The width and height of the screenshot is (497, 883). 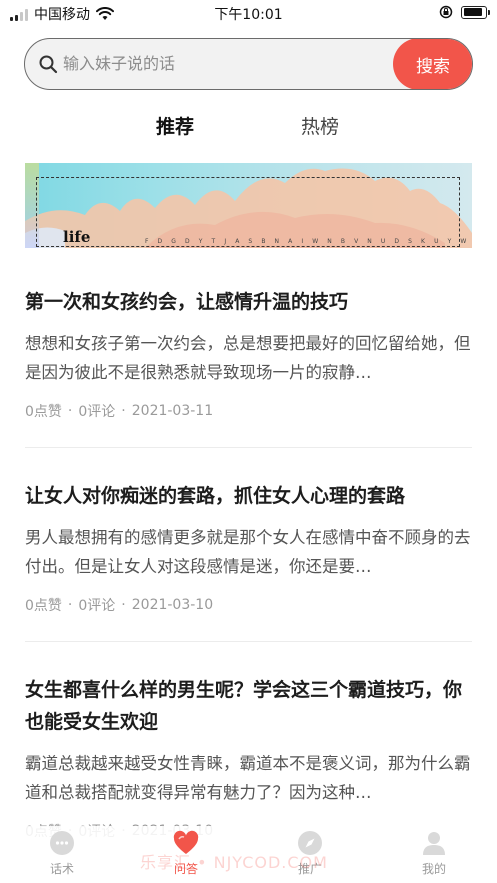 I want to click on status-right, so click(x=464, y=12).